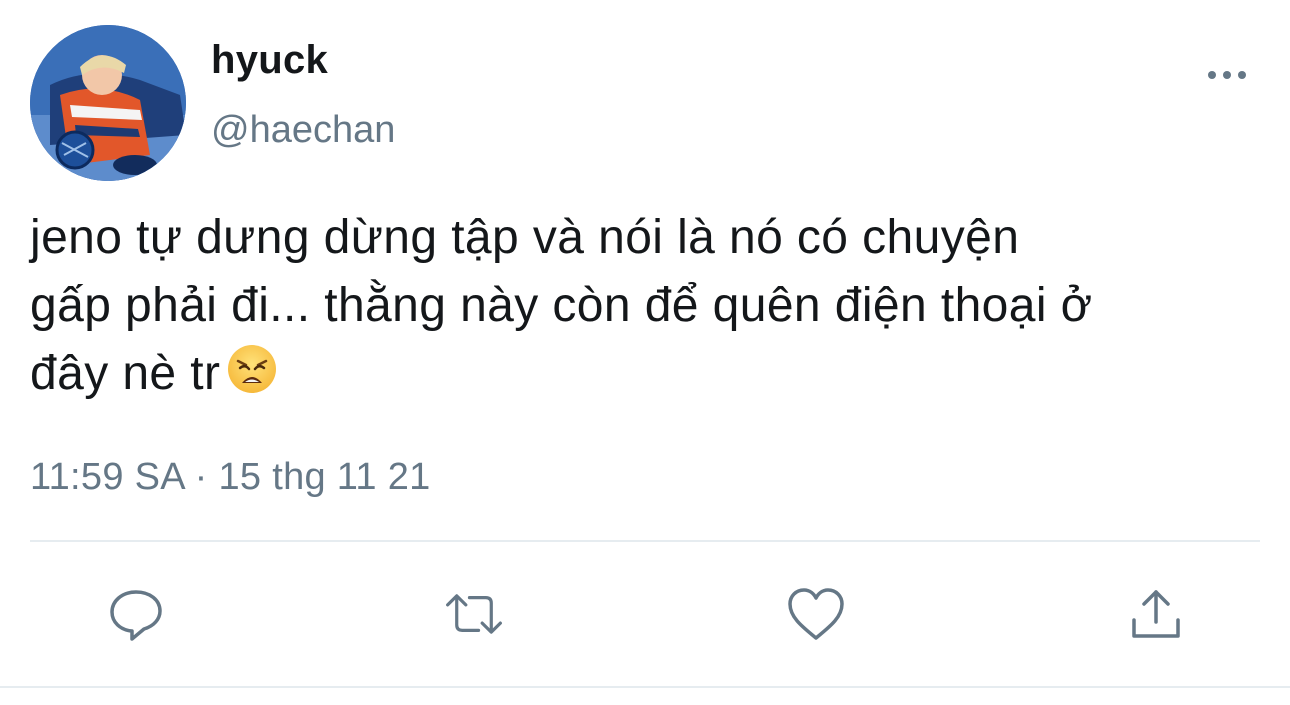 The width and height of the screenshot is (1290, 705). I want to click on author-display-name: hyuck, so click(269, 60).